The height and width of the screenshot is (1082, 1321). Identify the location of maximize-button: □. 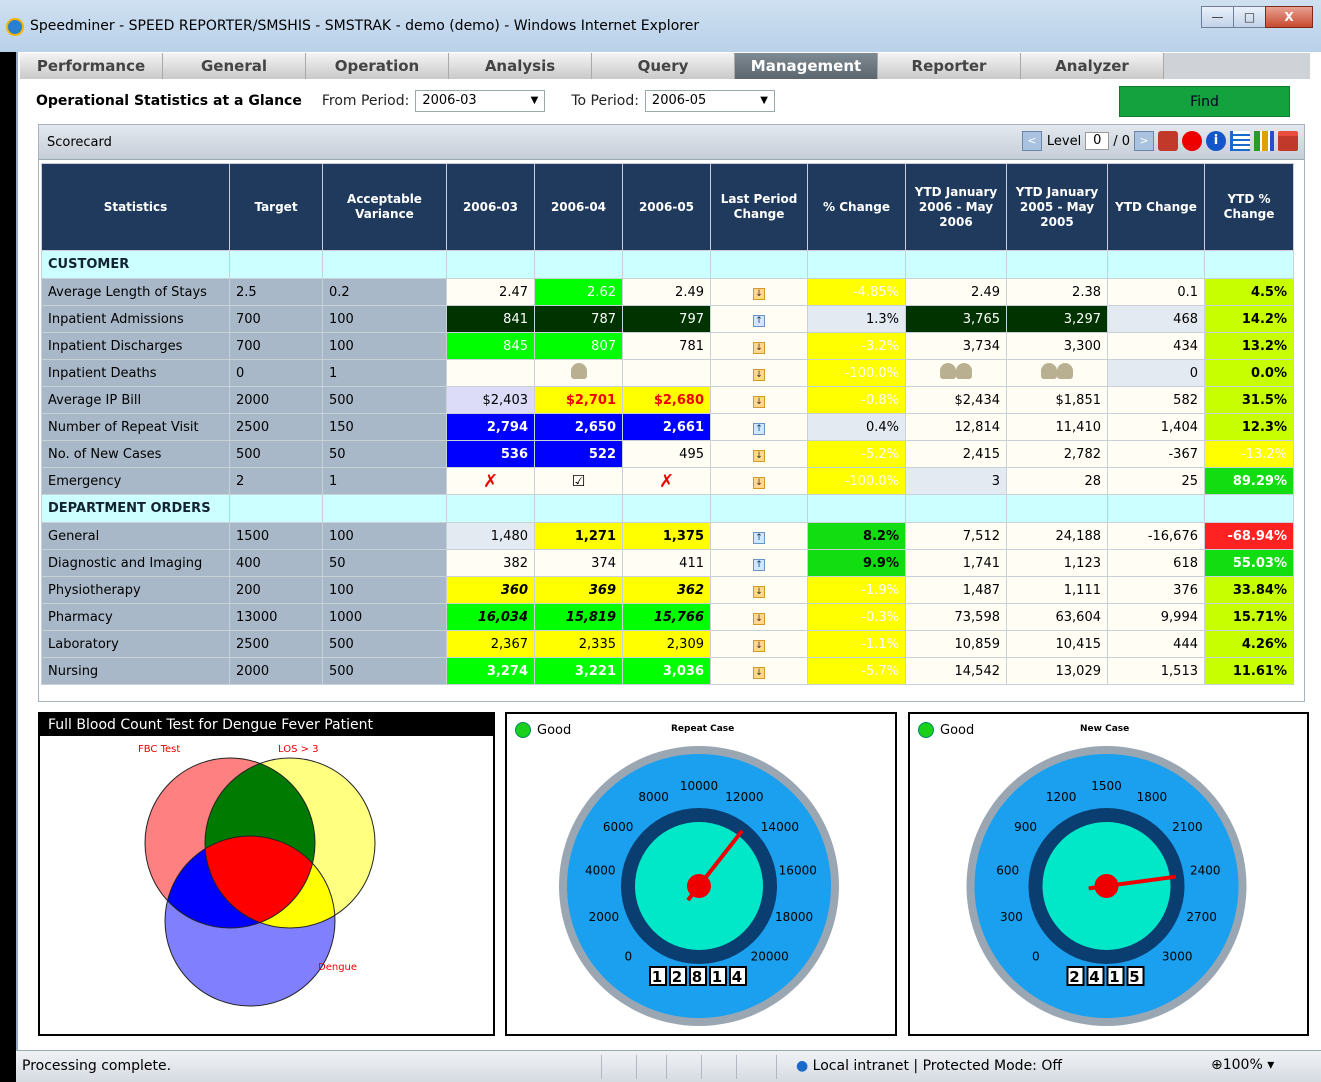
(1249, 17).